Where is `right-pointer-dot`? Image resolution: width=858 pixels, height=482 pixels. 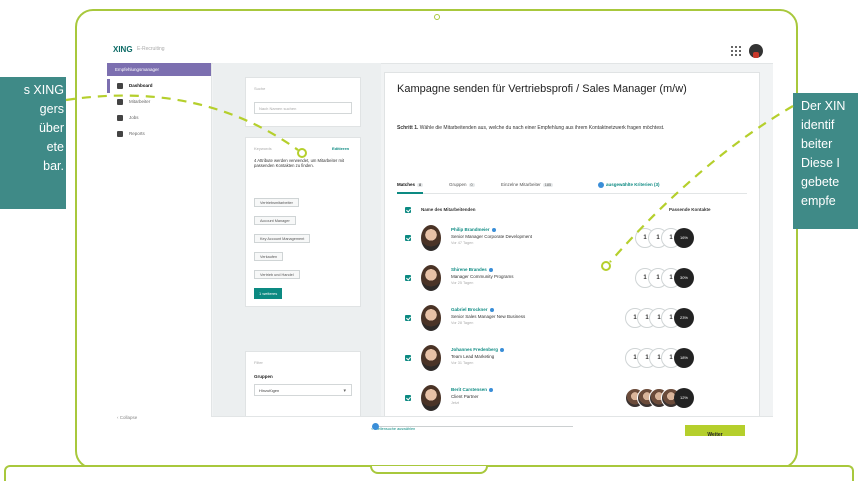
right-pointer-dot is located at coordinates (606, 266).